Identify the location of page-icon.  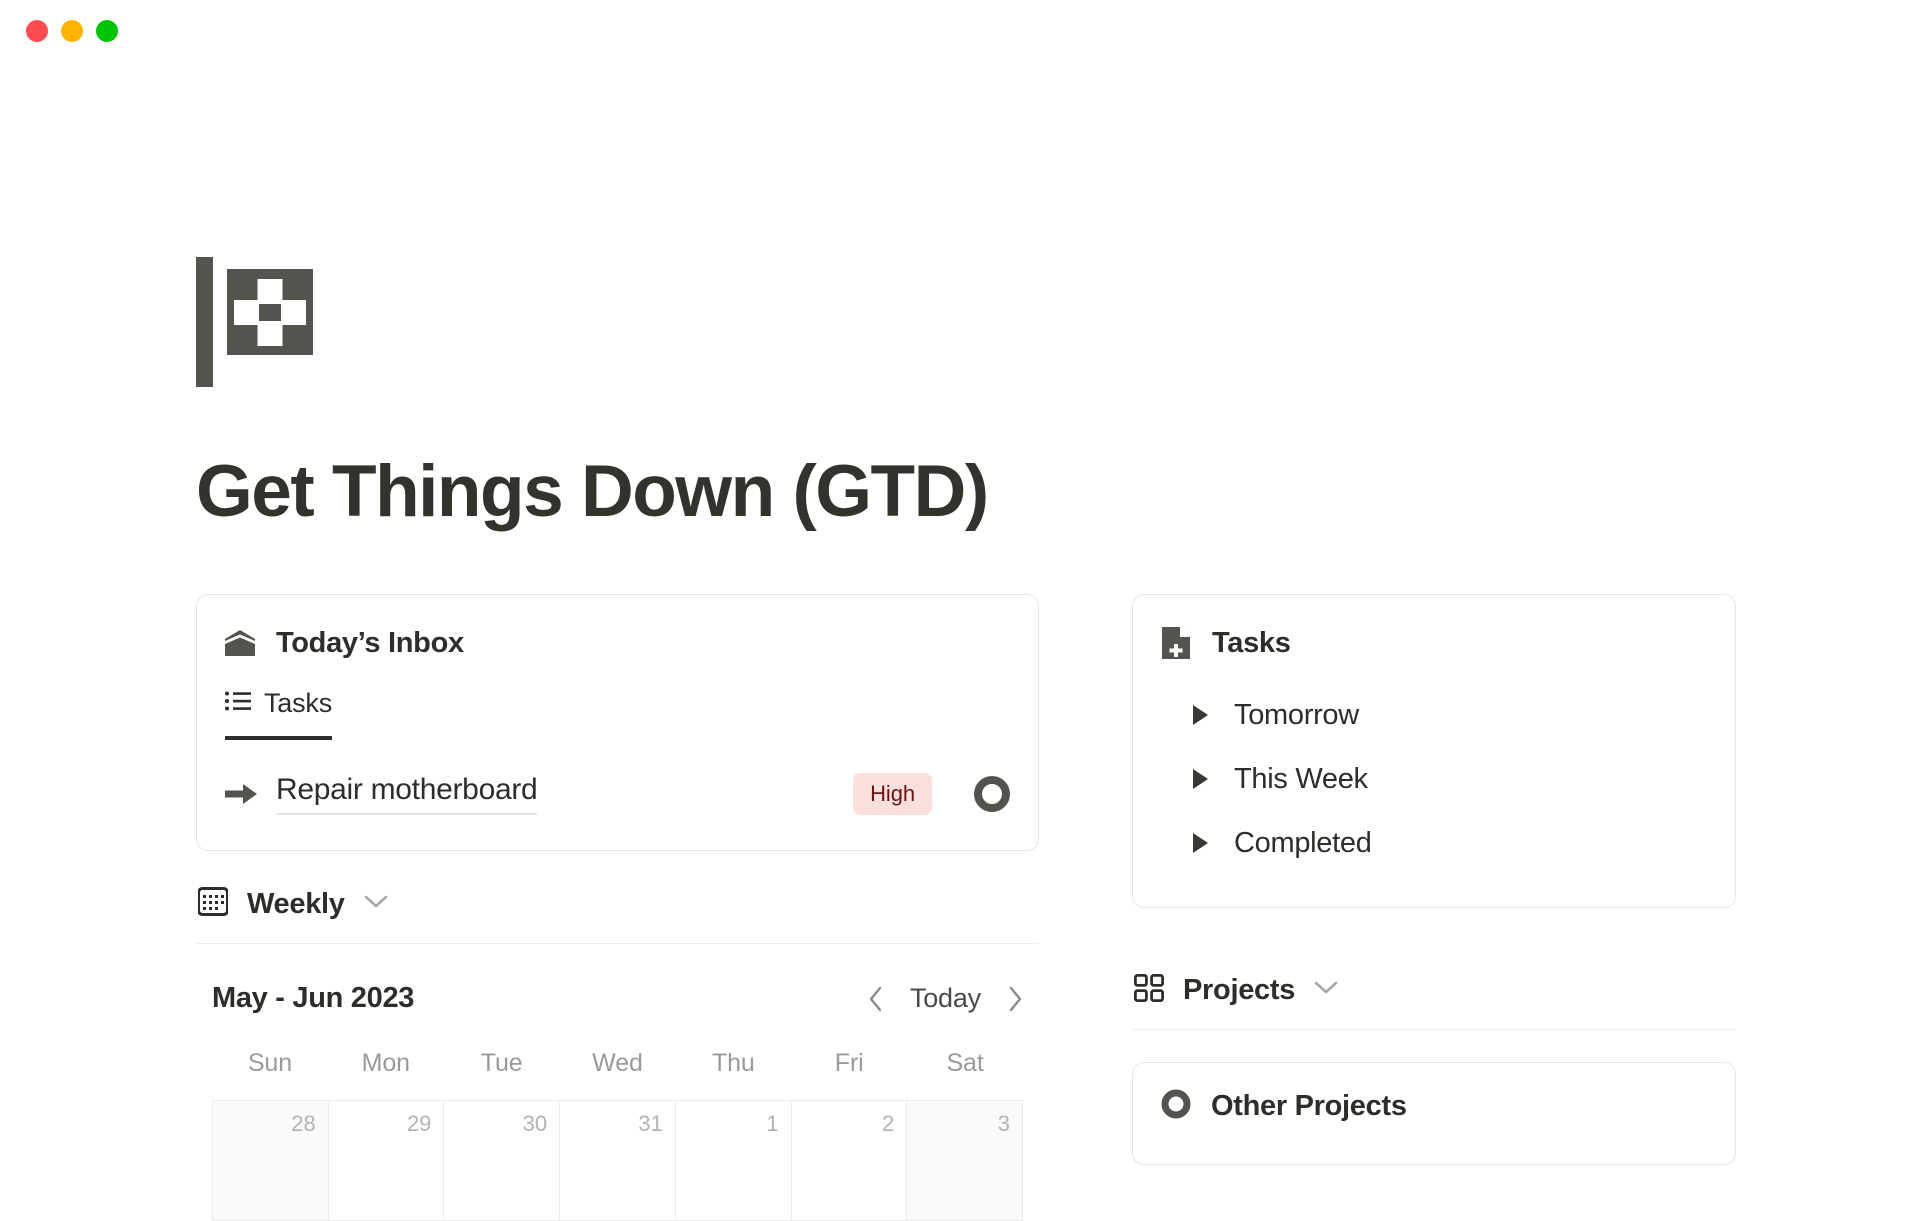
(976, 322).